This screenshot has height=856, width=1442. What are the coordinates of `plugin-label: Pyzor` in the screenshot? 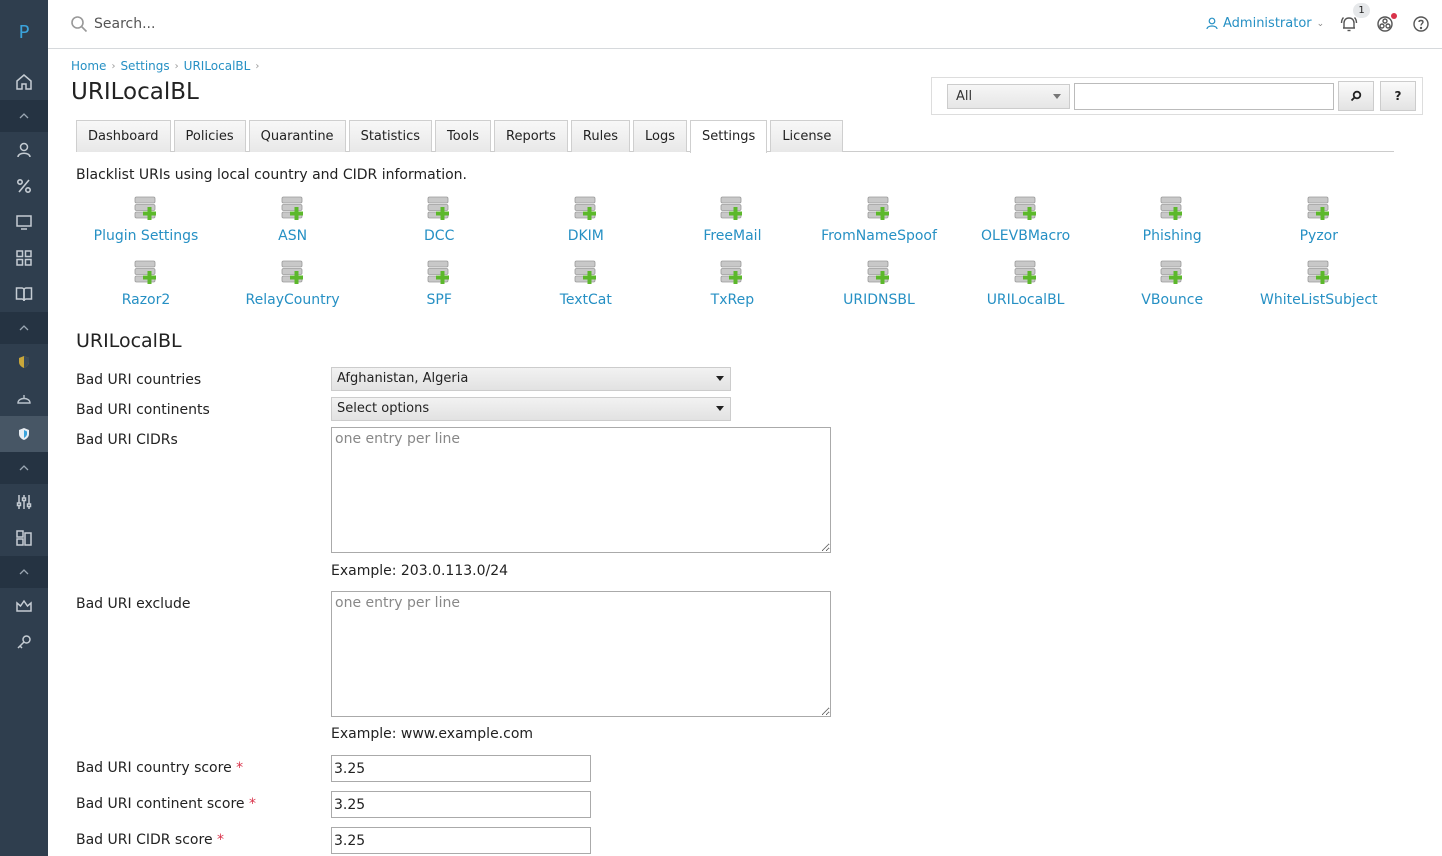 It's located at (1318, 236).